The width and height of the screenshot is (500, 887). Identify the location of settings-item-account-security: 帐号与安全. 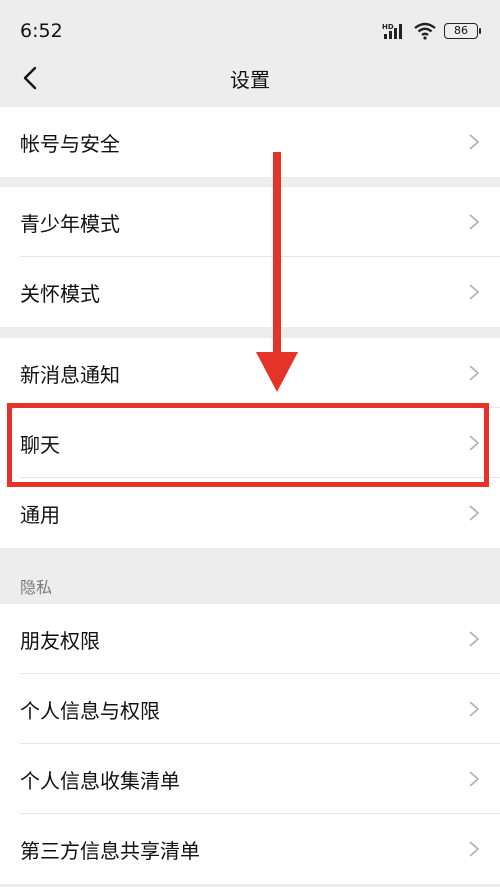
(250, 142).